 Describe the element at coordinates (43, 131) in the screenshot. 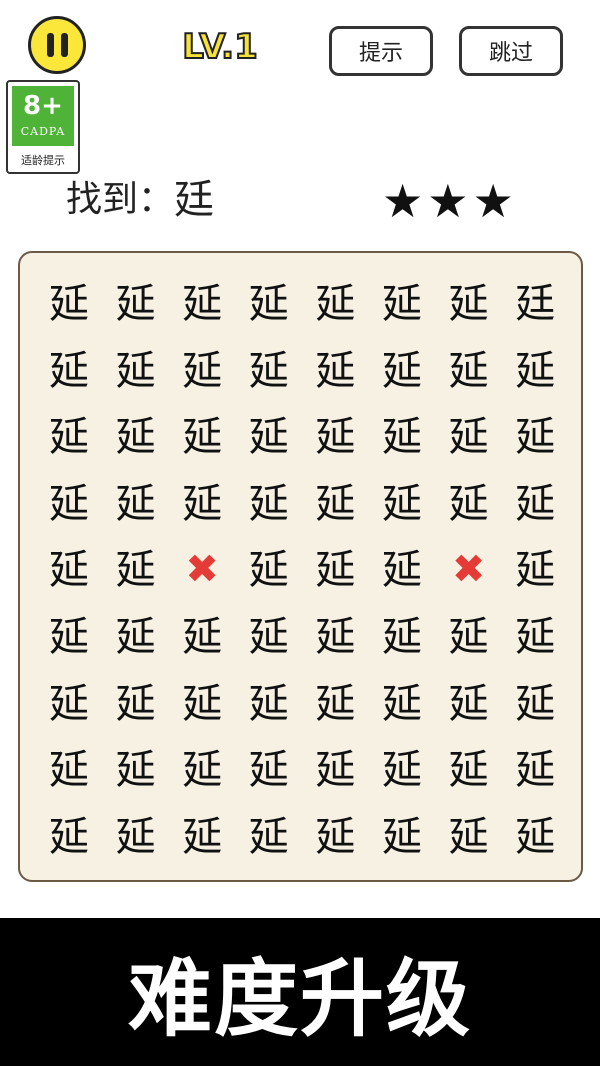

I see `age-rating-org: CADPA` at that location.